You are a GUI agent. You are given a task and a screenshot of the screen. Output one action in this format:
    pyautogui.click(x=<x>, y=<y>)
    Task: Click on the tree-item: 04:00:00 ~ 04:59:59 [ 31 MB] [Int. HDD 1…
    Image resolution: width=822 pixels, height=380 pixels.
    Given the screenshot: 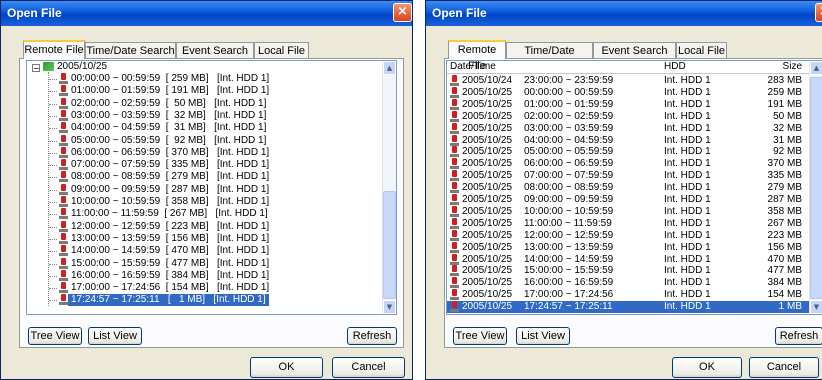 What is the action you would take?
    pyautogui.click(x=168, y=128)
    